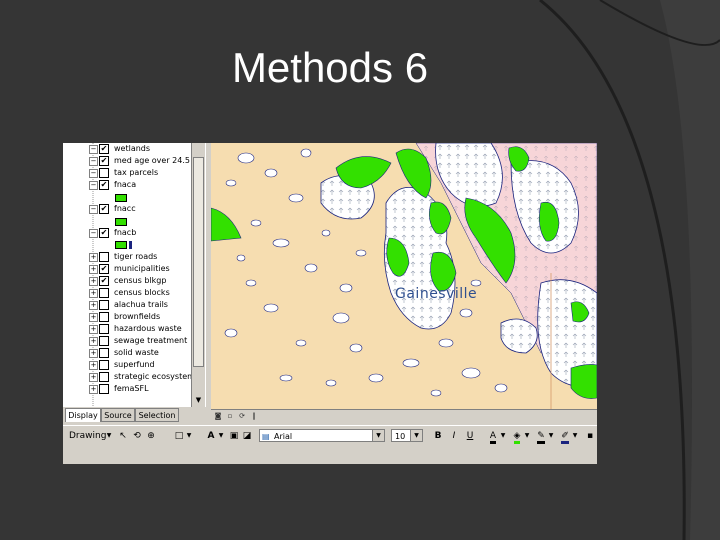 This screenshot has height=540, width=720. I want to click on shadow-icon: ◪, so click(247, 436).